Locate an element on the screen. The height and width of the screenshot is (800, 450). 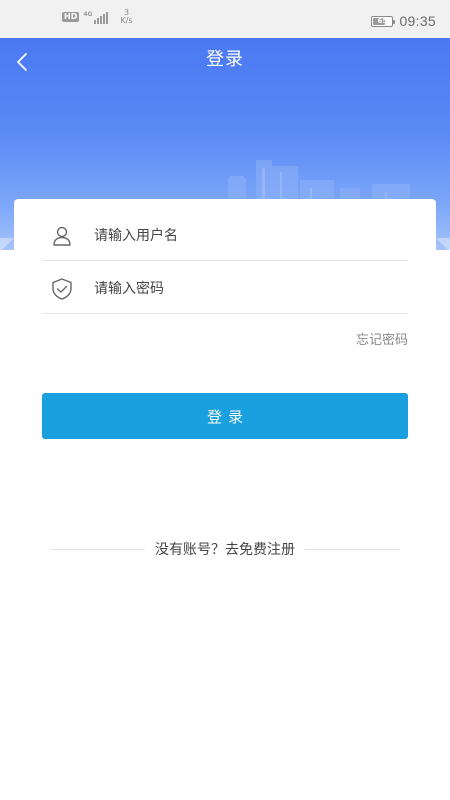
shield-check-icon is located at coordinates (62, 289).